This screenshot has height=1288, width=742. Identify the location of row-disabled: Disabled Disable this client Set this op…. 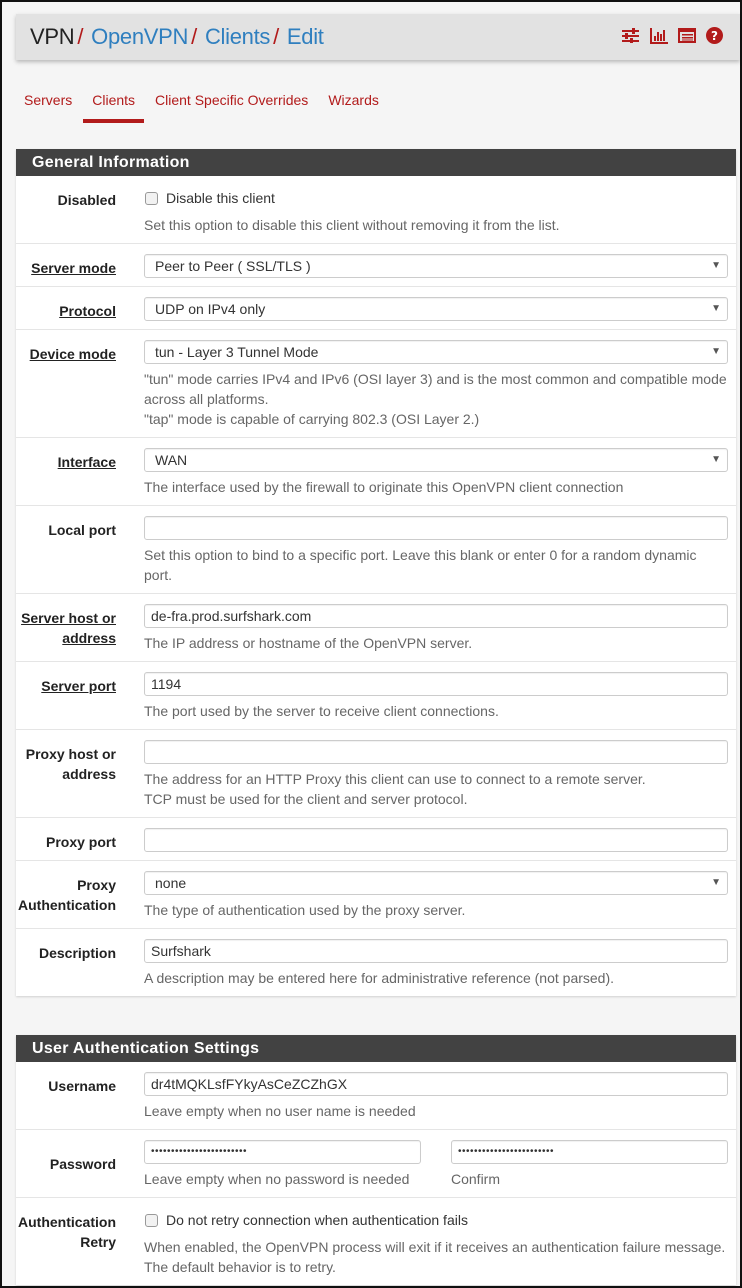
(376, 210).